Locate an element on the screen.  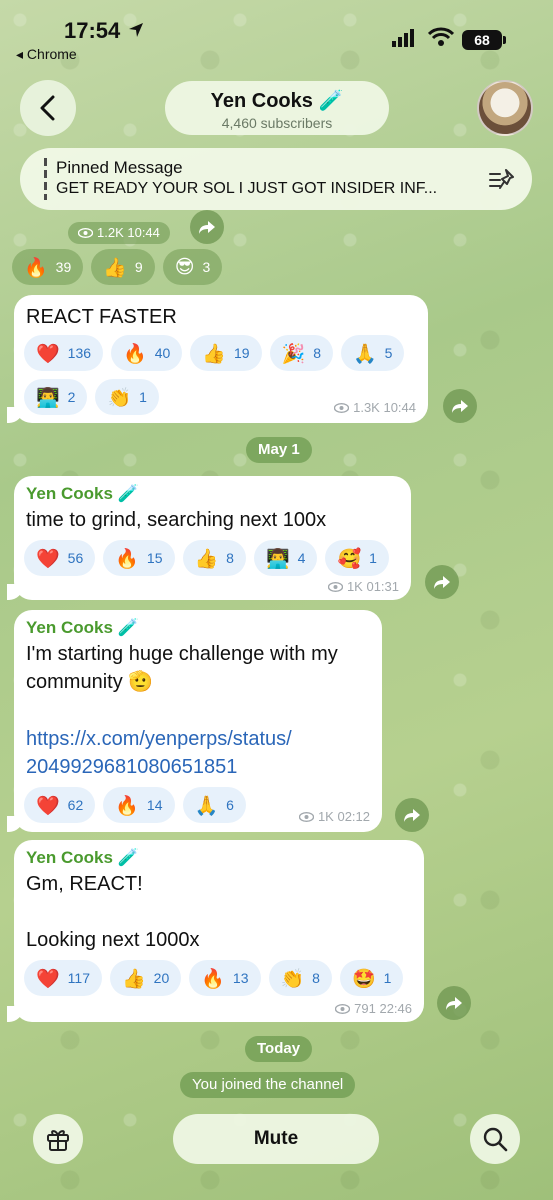
reaction-chip: 👍 8 is located at coordinates (214, 558).